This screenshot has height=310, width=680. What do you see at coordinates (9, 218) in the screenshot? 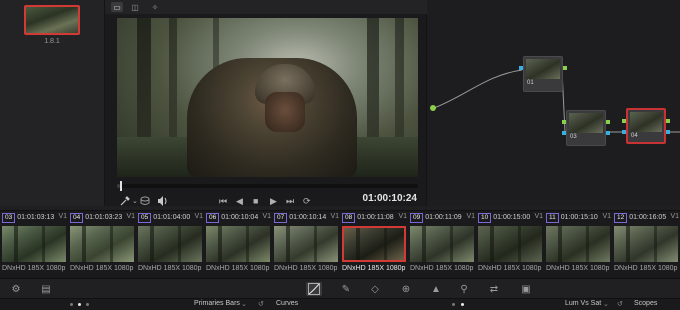
I see `clip-number-badge: 03` at bounding box center [9, 218].